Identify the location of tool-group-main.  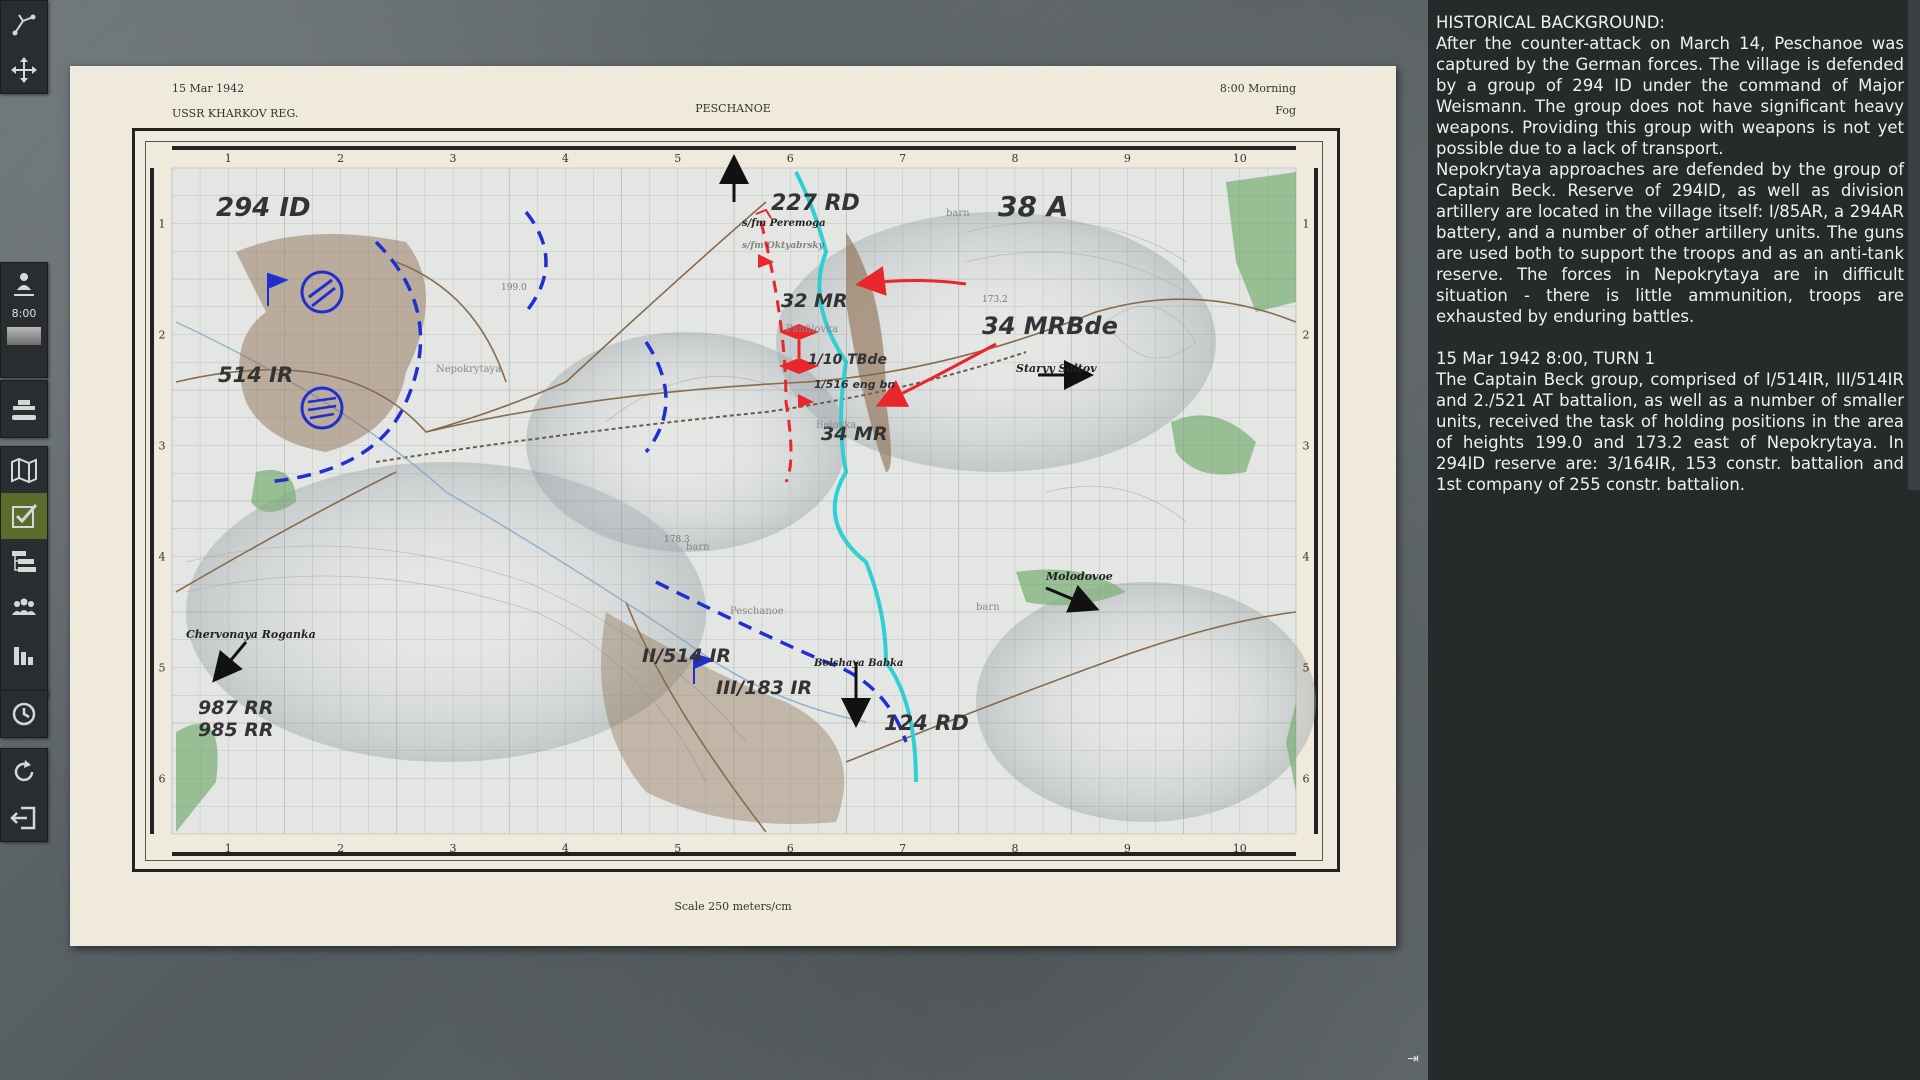
(24, 572).